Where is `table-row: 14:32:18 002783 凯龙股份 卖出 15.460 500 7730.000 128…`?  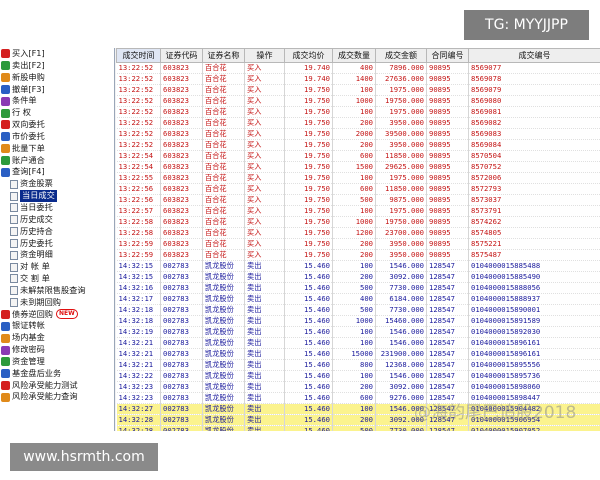 table-row: 14:32:18 002783 凯龙股份 卖出 15.460 500 7730.000 128… is located at coordinates (358, 310).